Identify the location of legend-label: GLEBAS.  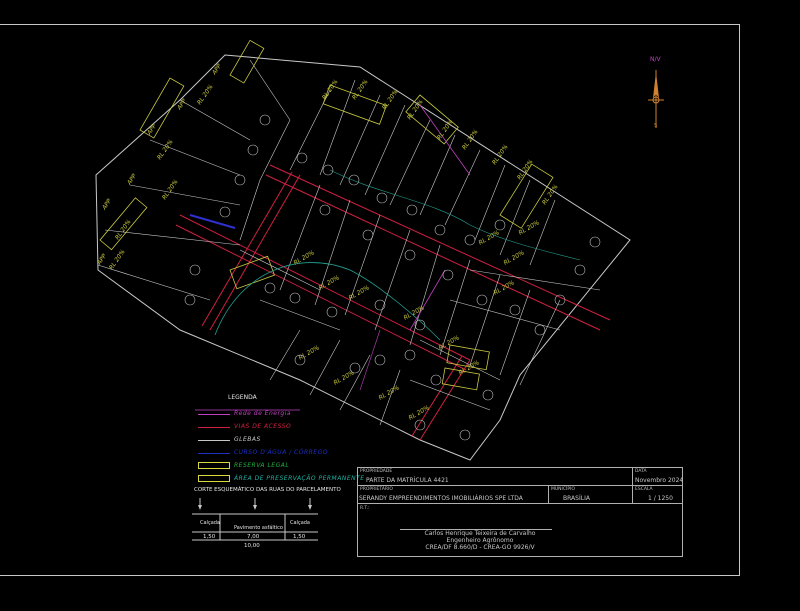
(247, 439).